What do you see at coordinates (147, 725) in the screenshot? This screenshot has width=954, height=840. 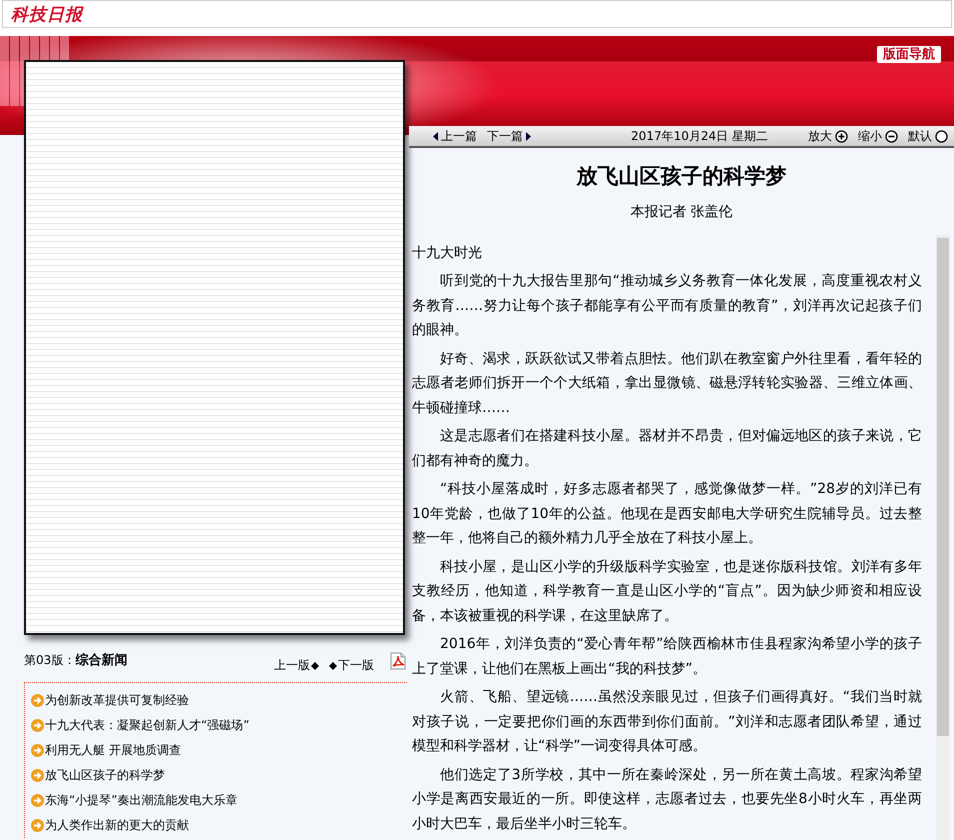 I see `headline-link: 十九大代表：凝聚起创新人才“强磁场”` at bounding box center [147, 725].